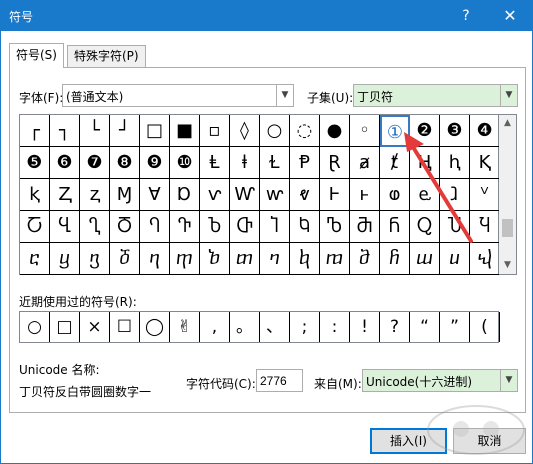 The image size is (533, 464). Describe the element at coordinates (155, 195) in the screenshot. I see `symbol-cell: Ɐ` at that location.